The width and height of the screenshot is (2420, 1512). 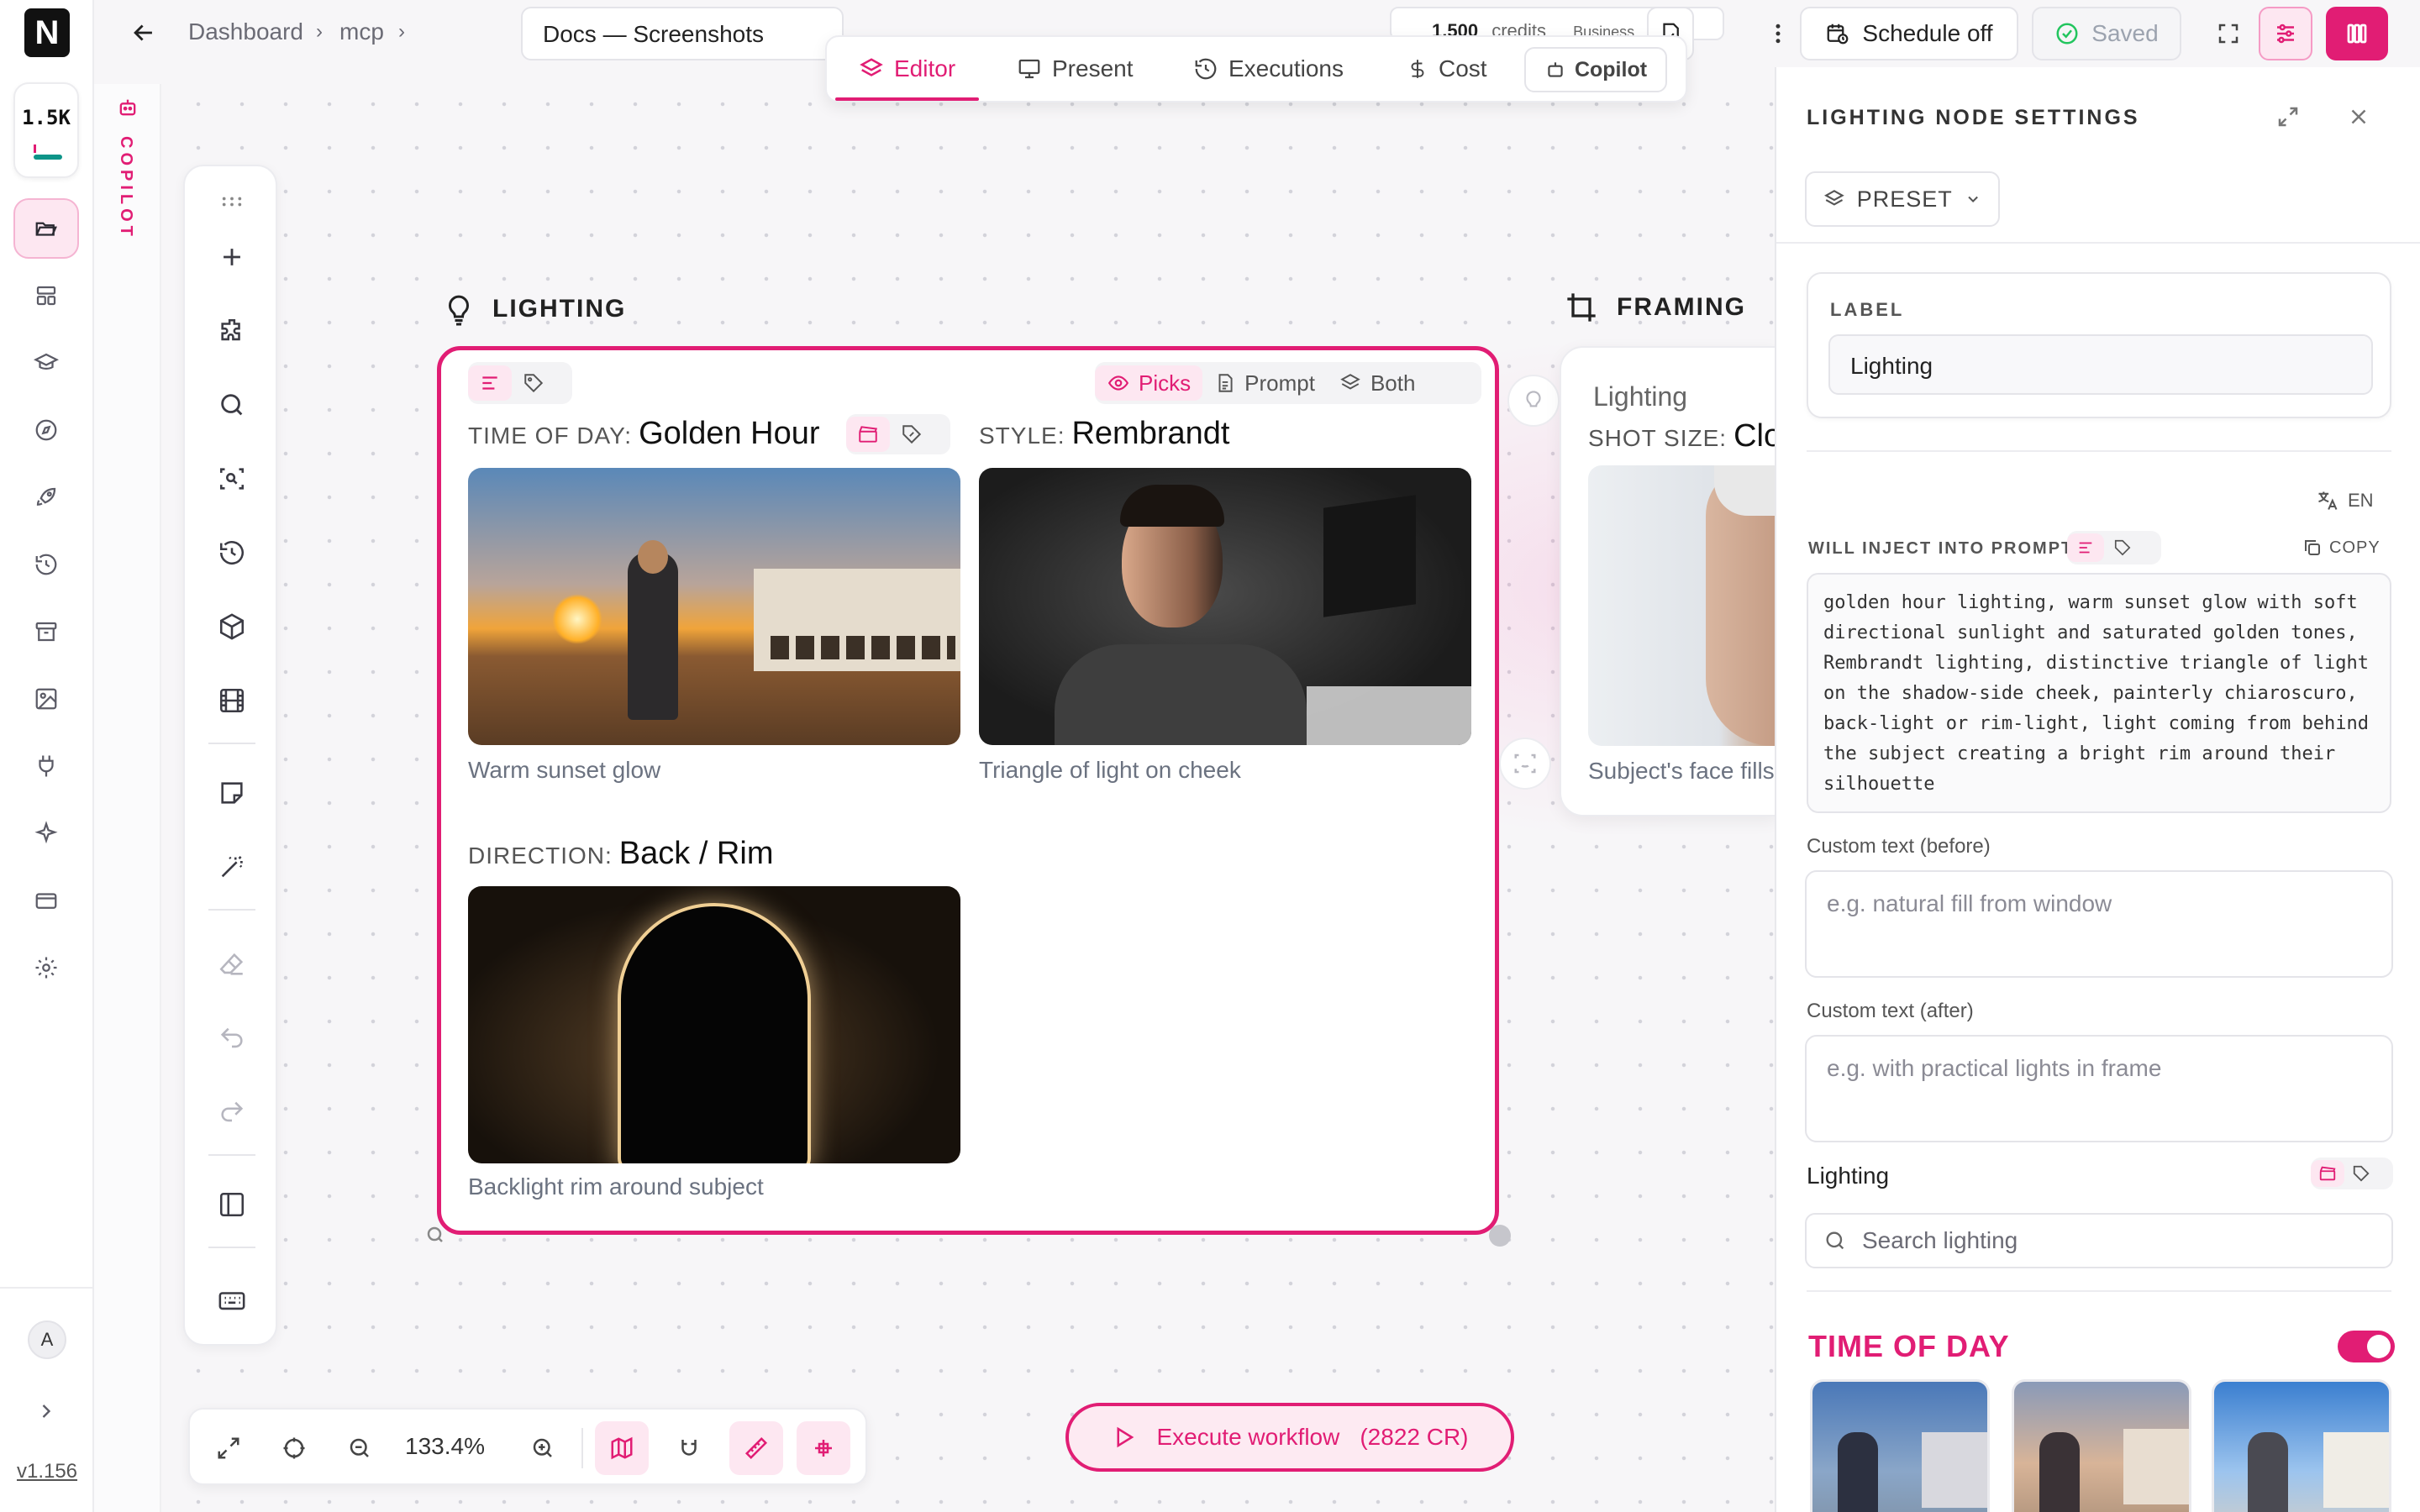 I want to click on app-version: v1.156, so click(x=47, y=1471).